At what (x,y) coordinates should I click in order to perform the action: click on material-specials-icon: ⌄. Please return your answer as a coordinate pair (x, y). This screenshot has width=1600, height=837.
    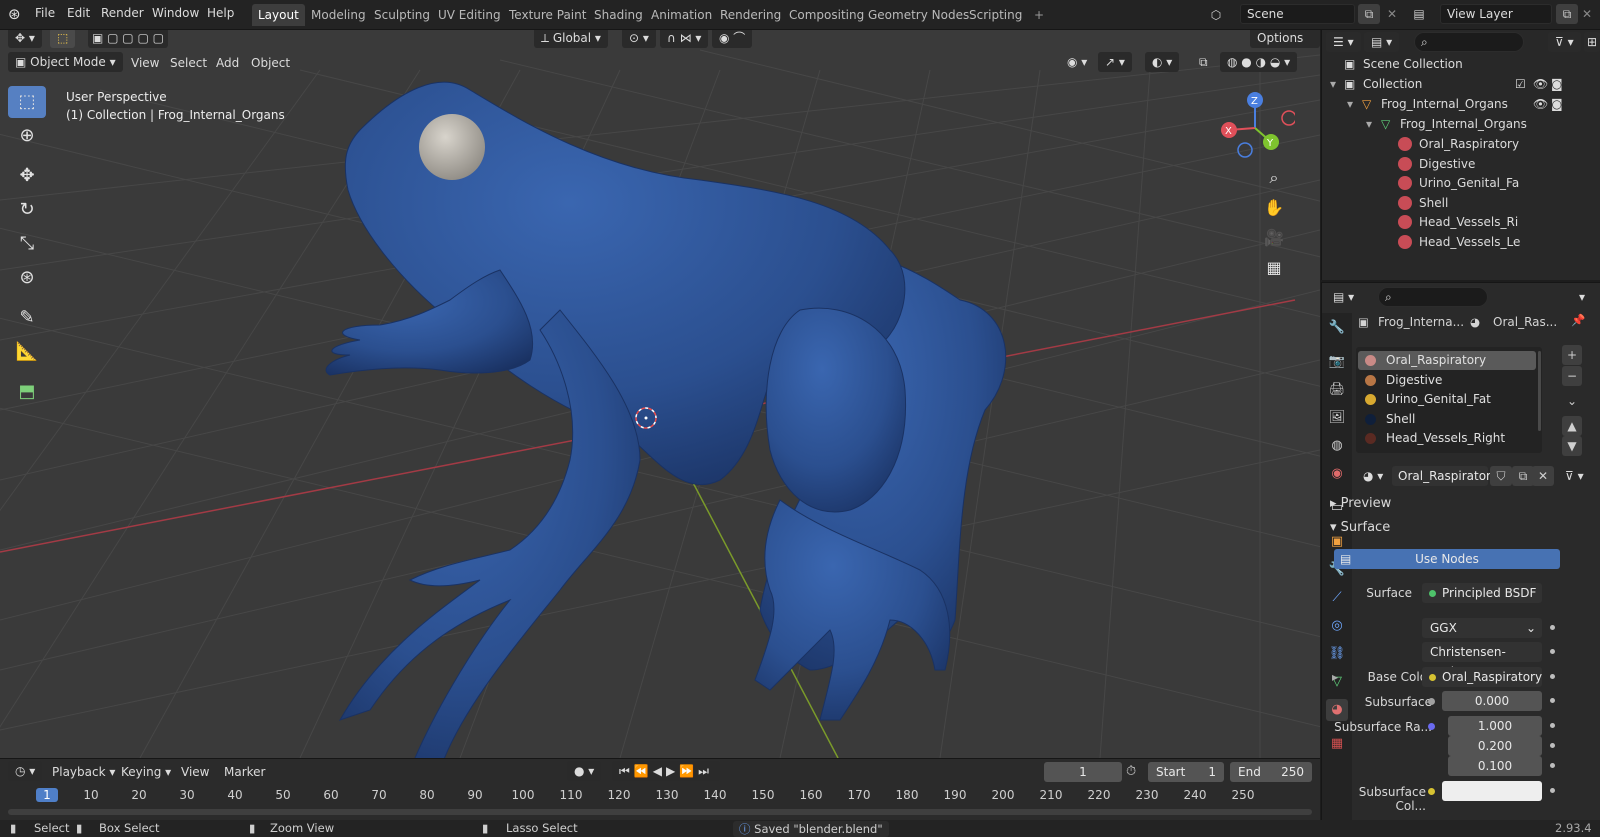
    Looking at the image, I should click on (1572, 401).